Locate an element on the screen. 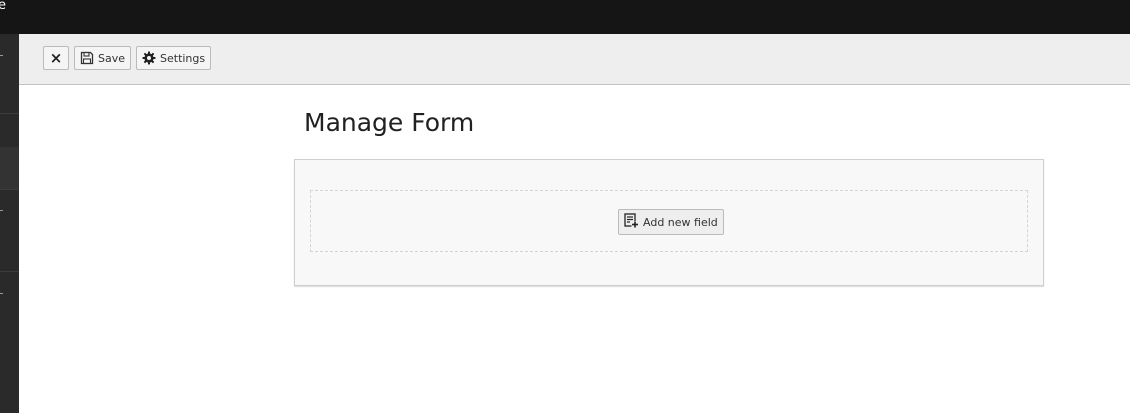 The width and height of the screenshot is (1130, 413). add-new-field-button: Add new field is located at coordinates (671, 222).